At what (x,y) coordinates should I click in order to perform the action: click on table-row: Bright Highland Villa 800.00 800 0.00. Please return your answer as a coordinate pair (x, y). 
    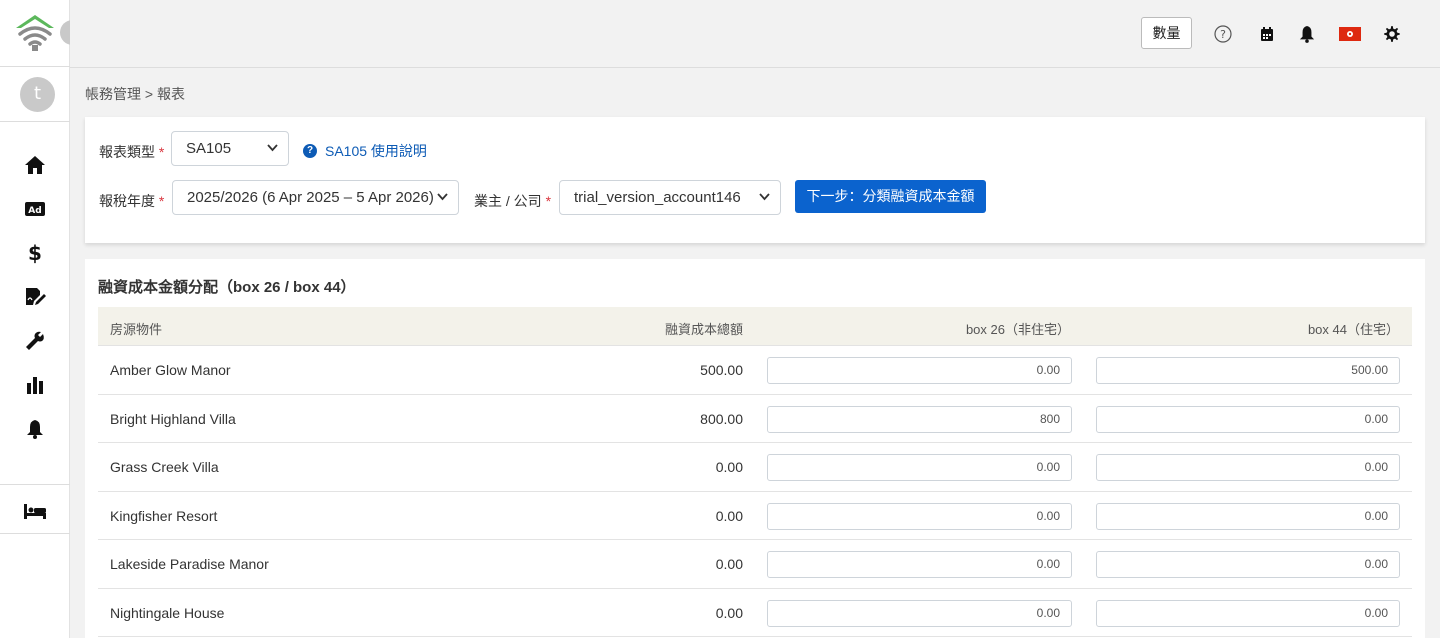
    Looking at the image, I should click on (755, 419).